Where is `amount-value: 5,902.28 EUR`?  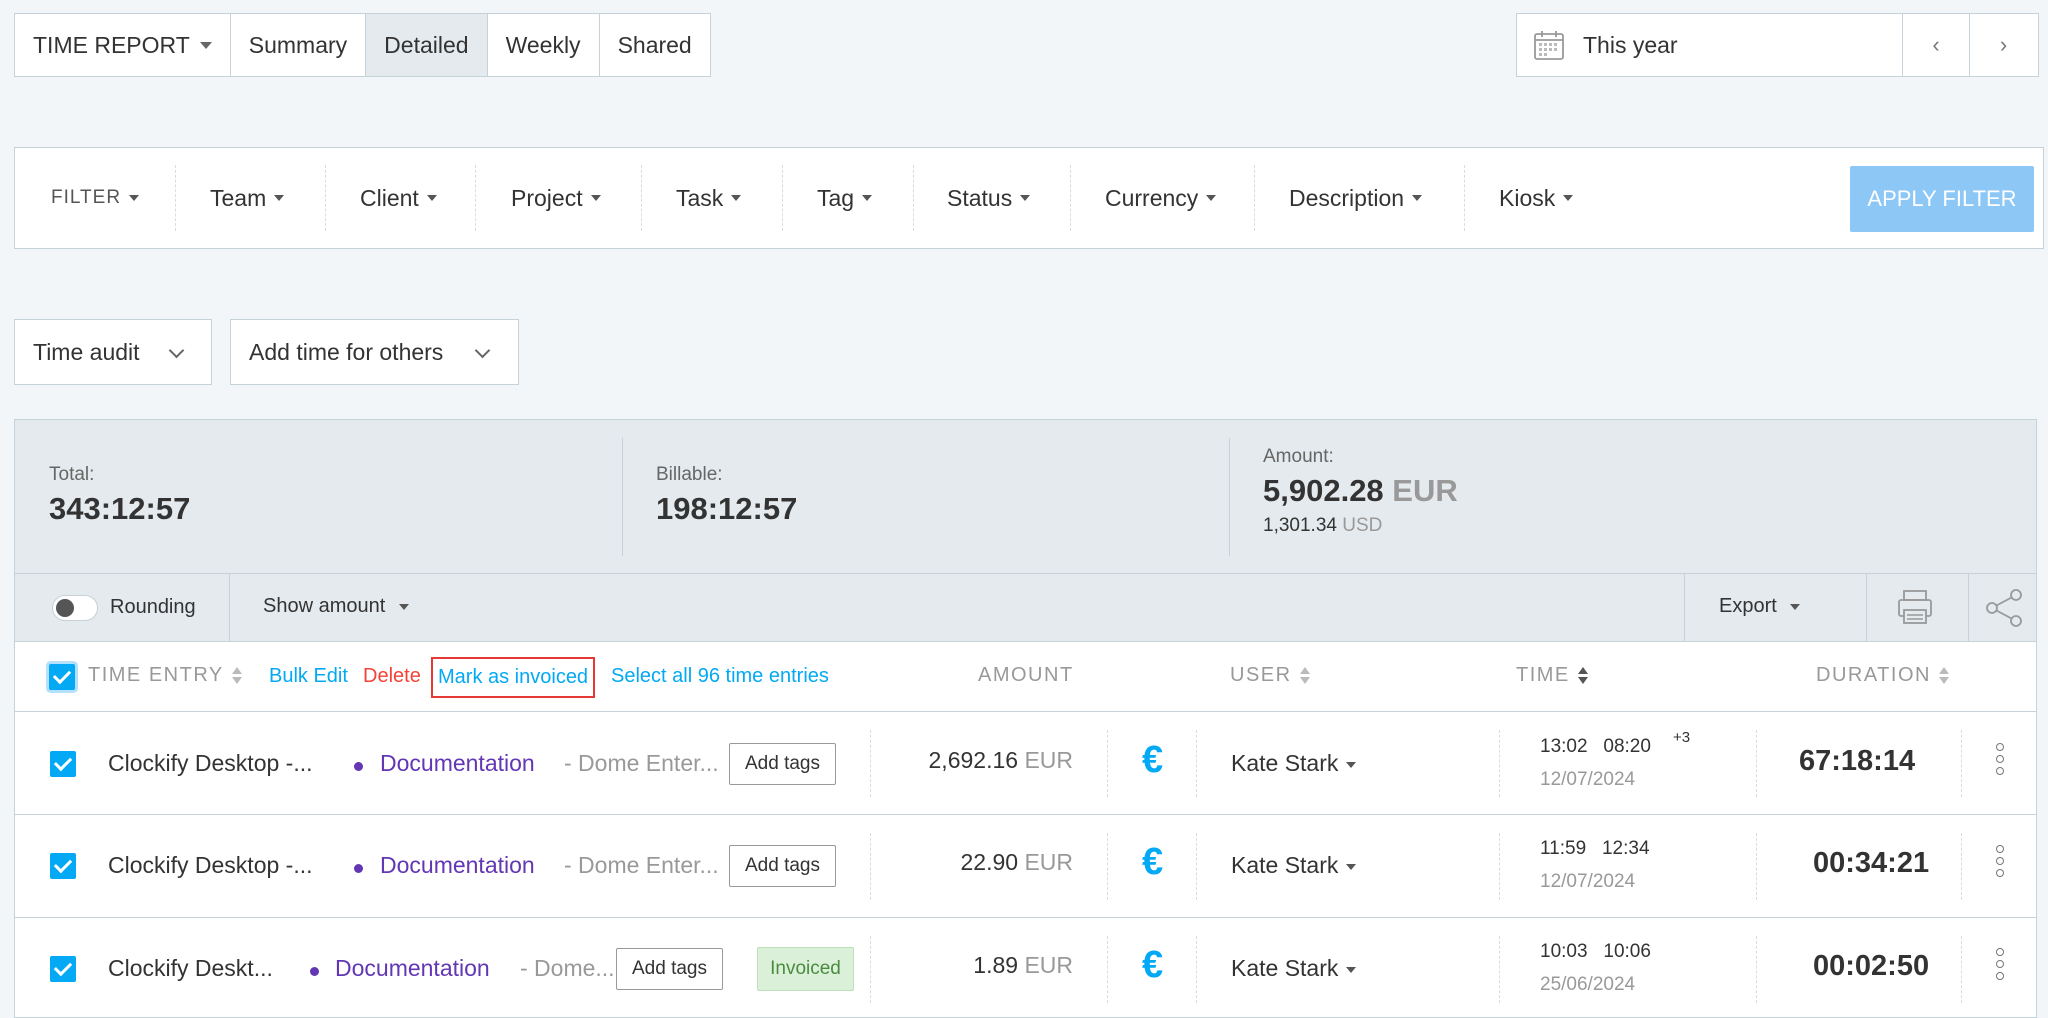 amount-value: 5,902.28 EUR is located at coordinates (1360, 491).